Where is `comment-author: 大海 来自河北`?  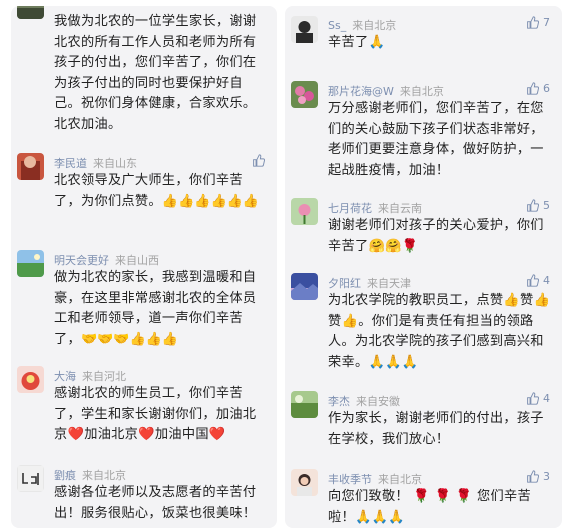 comment-author: 大海 来自河北 is located at coordinates (90, 376).